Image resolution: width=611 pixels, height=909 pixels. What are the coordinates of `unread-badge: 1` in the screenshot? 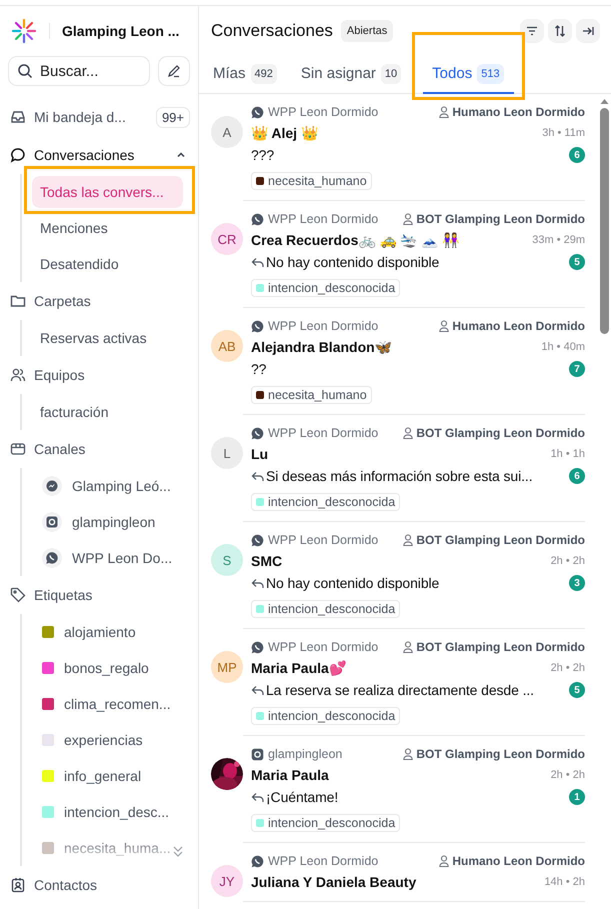 It's located at (577, 797).